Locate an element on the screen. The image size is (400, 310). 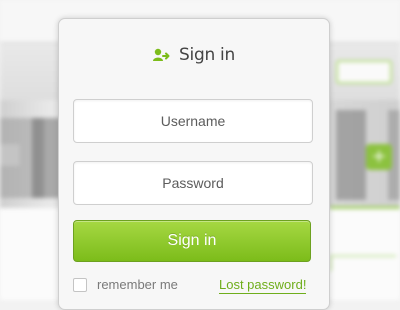
background-nav-button is located at coordinates (10, 155).